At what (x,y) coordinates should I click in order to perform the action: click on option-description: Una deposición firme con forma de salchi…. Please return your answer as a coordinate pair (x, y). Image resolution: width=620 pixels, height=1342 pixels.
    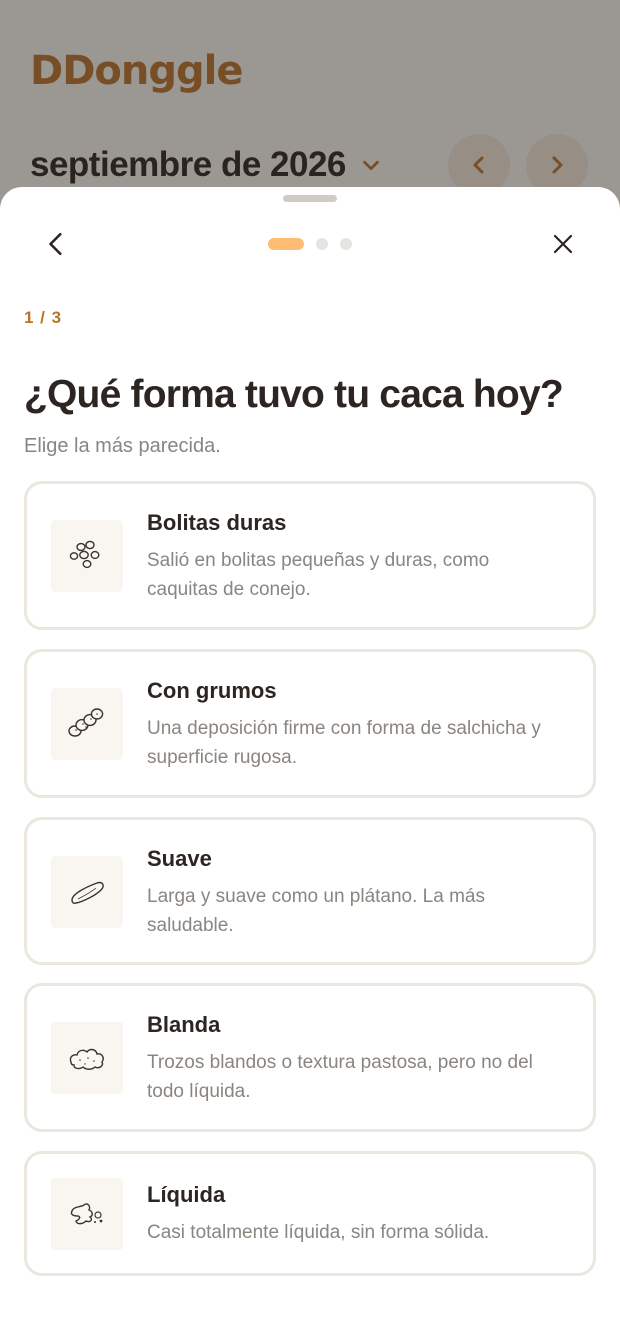
    Looking at the image, I should click on (344, 743).